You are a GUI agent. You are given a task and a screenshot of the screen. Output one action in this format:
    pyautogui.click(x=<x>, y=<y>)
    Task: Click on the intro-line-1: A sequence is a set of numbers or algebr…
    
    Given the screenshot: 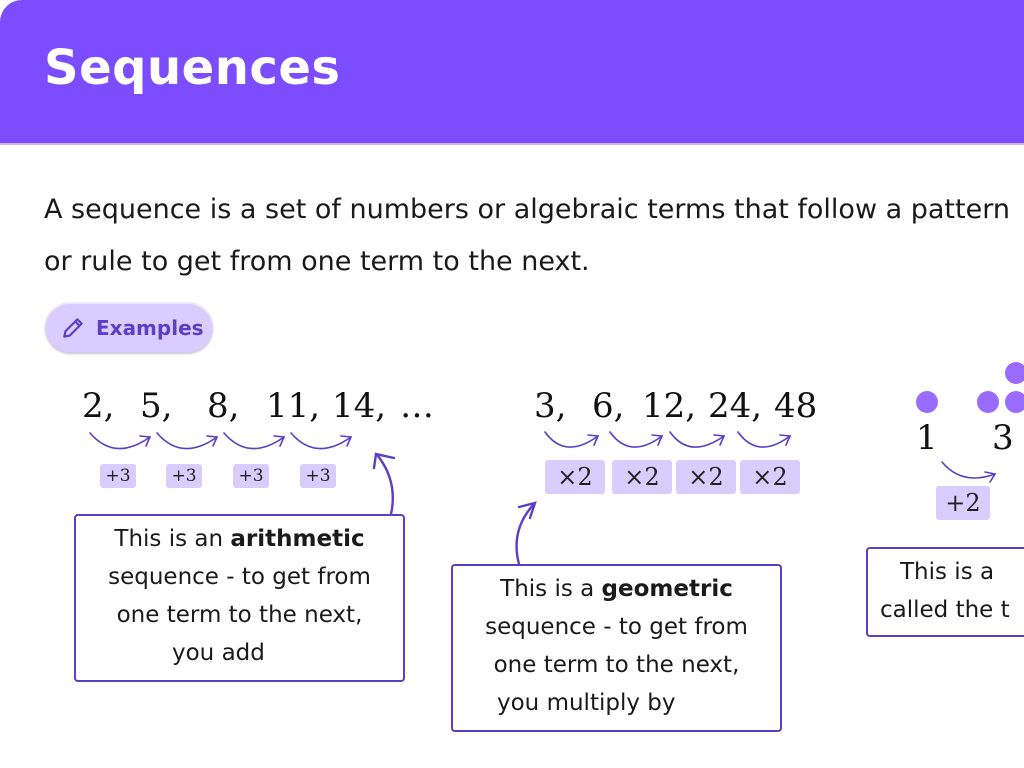 What is the action you would take?
    pyautogui.click(x=527, y=209)
    